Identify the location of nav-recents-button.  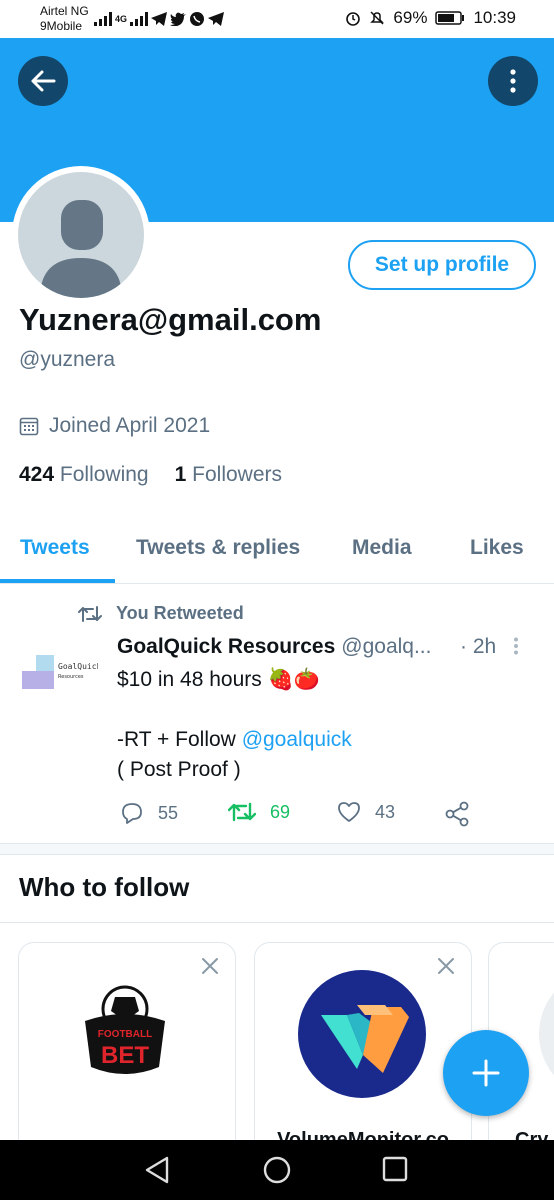
(395, 1171).